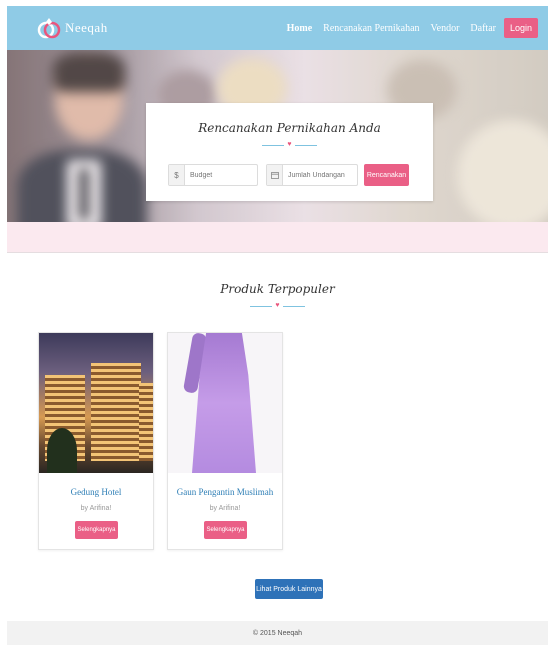 The image size is (555, 645). I want to click on hero-bottom-strip, so click(277, 237).